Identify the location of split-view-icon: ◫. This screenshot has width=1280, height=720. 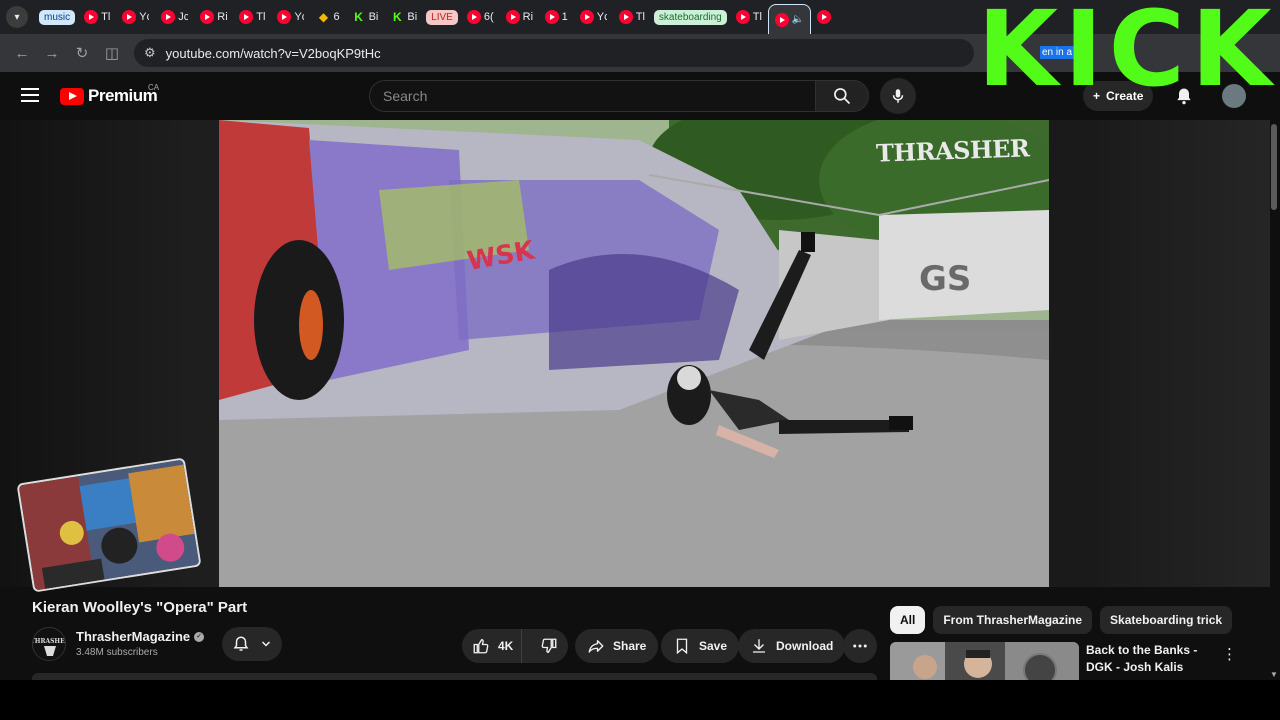
(112, 53).